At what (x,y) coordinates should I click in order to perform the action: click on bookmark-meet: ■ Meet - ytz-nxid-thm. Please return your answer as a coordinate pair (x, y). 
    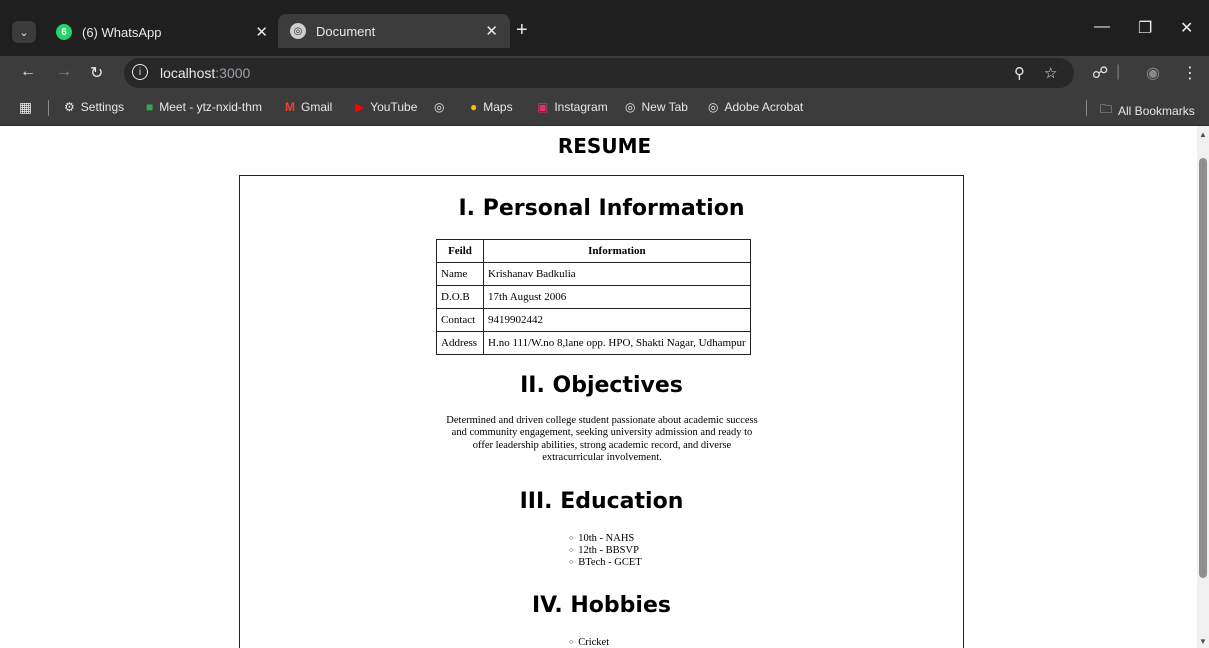
    Looking at the image, I should click on (204, 107).